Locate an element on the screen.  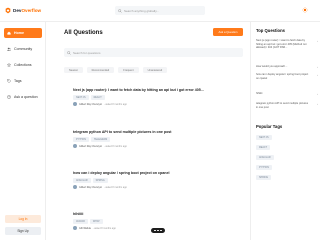
global-search-input is located at coordinates (163, 10).